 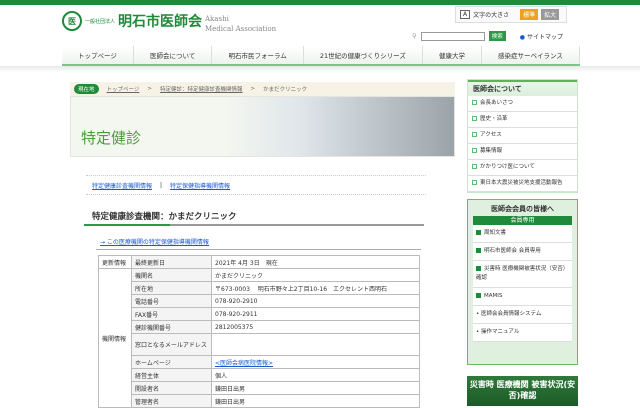 I want to click on font-standard-button: 標準, so click(x=529, y=14).